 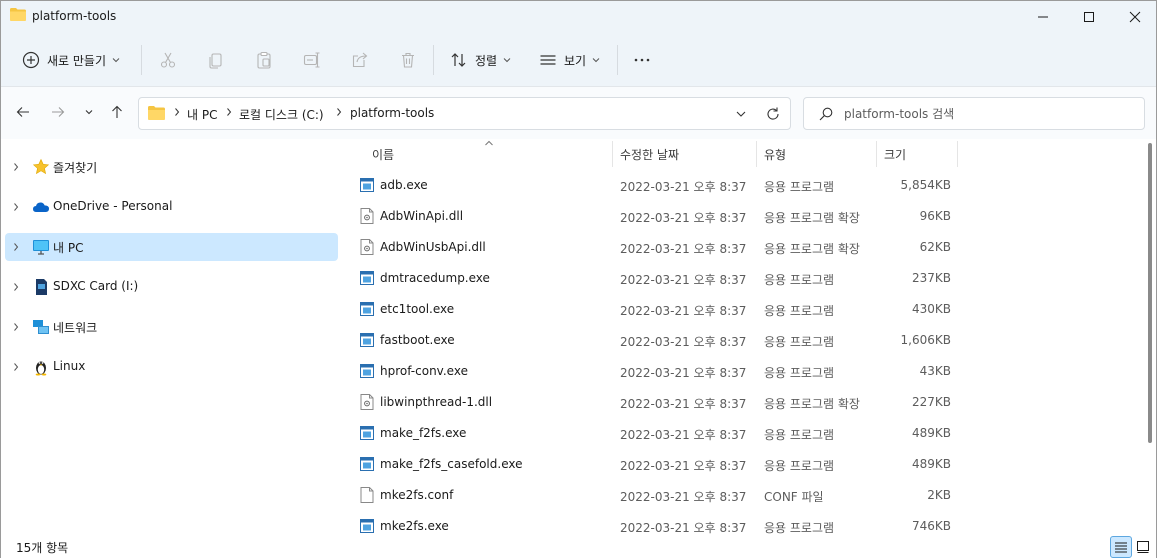 I want to click on nav-item-linux: Linux, so click(x=171, y=367).